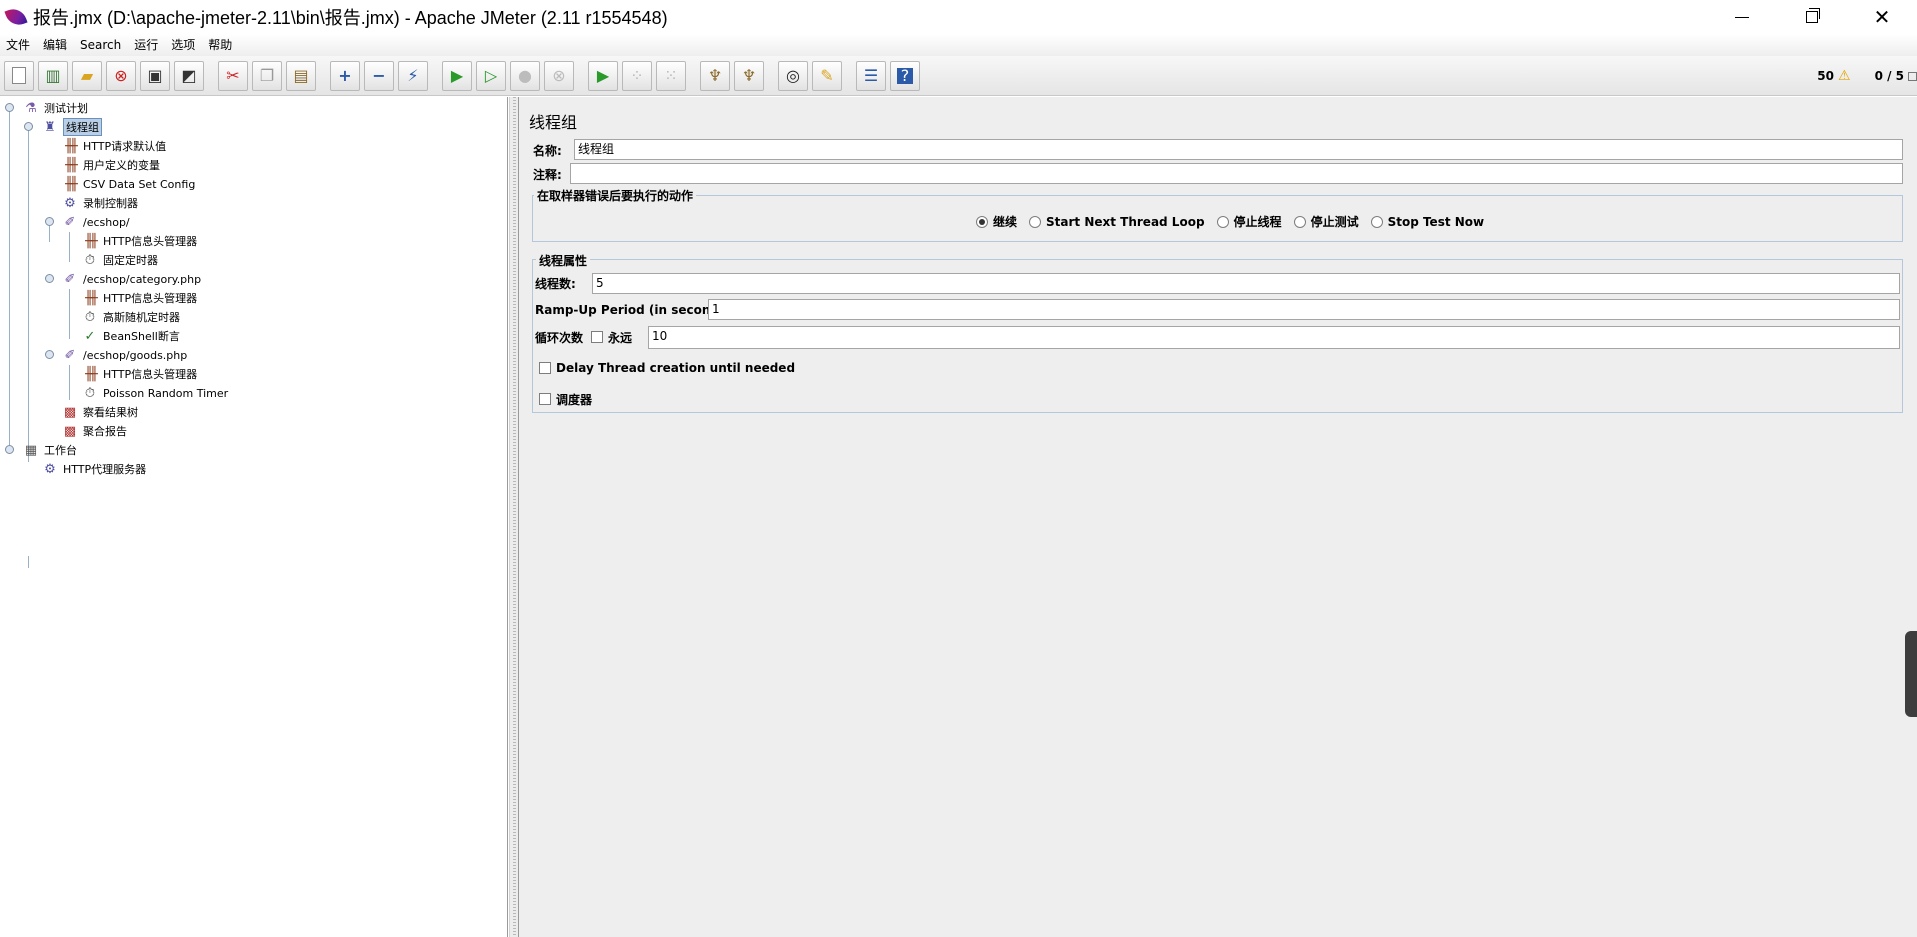  Describe the element at coordinates (1911, 674) in the screenshot. I see `side-handle` at that location.